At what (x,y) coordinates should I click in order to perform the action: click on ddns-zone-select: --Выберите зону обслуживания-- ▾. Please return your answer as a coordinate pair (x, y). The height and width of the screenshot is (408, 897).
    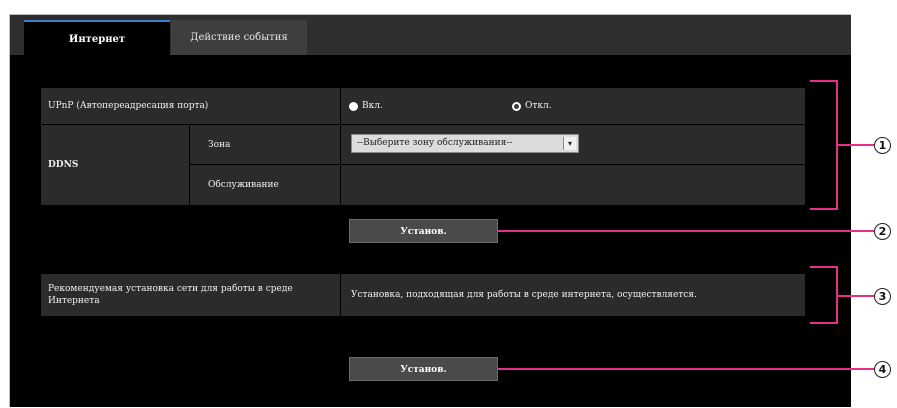
    Looking at the image, I should click on (465, 143).